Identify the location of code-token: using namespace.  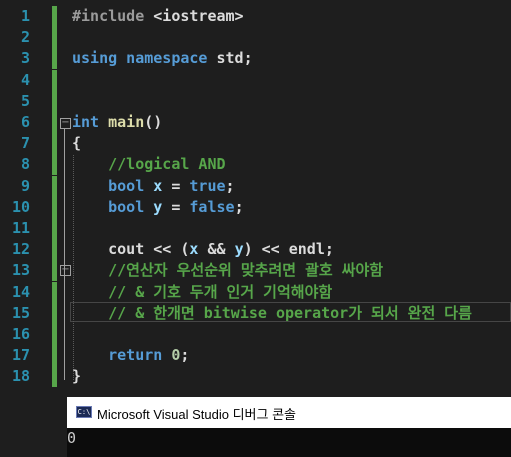
(144, 58).